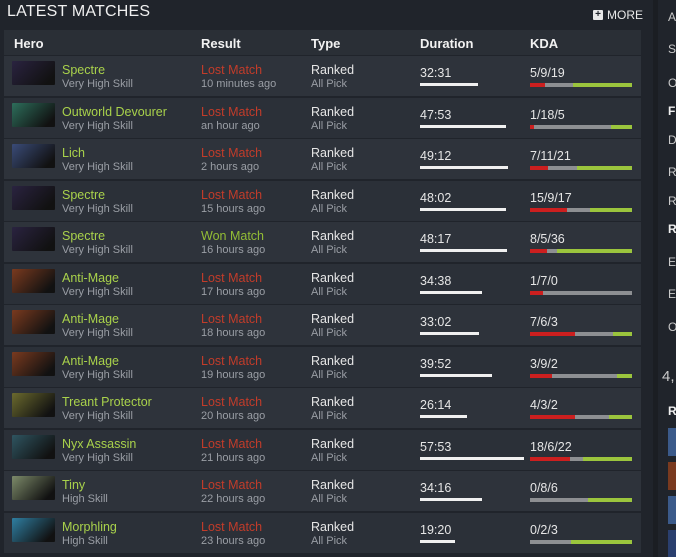 The width and height of the screenshot is (676, 557). Describe the element at coordinates (536, 292) in the screenshot. I see `kills-segment` at that location.